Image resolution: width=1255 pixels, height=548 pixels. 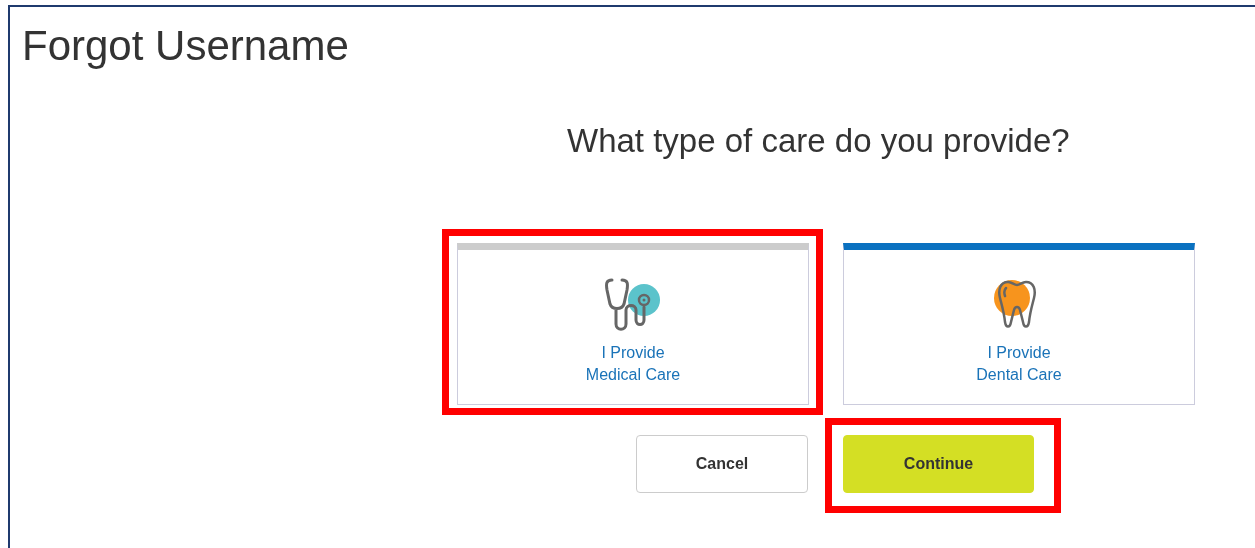 What do you see at coordinates (633, 364) in the screenshot?
I see `option-label: I Provide Medical Care` at bounding box center [633, 364].